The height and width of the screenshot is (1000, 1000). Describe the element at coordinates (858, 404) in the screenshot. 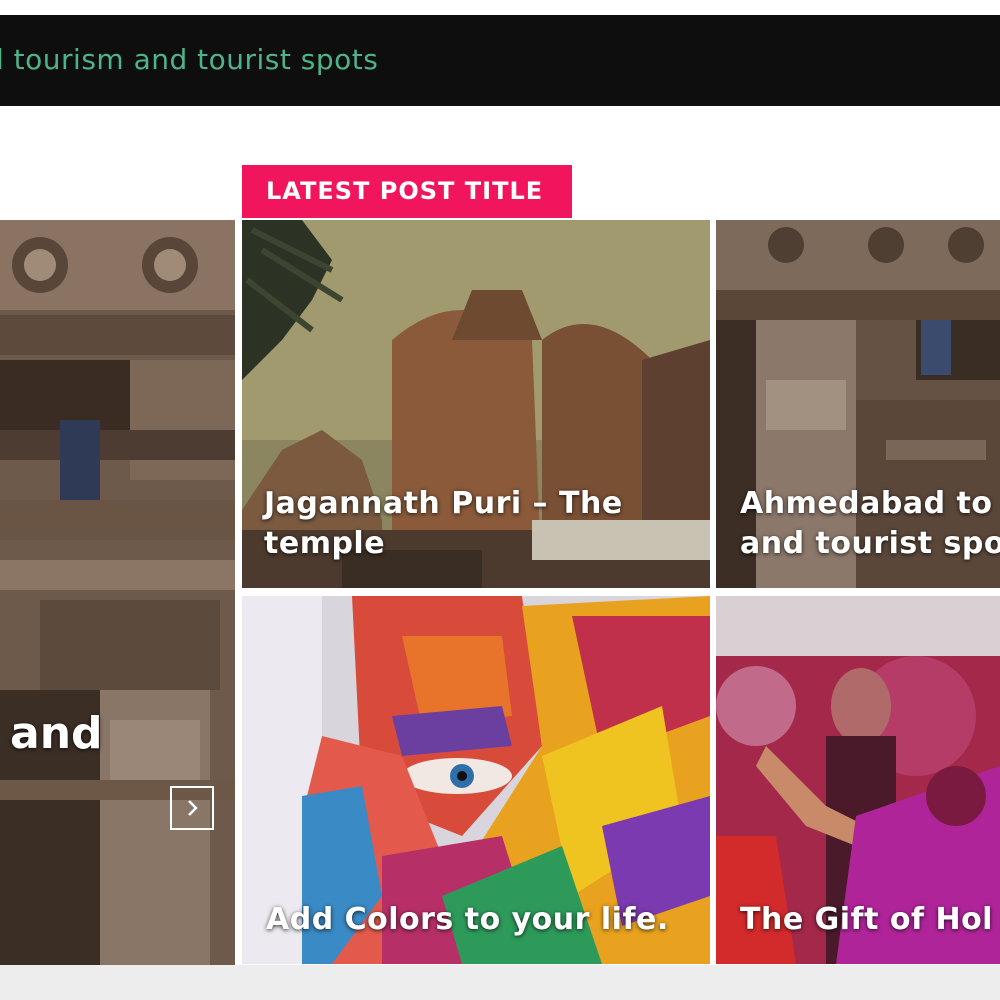

I see `post-card-ahmedabad: Ahmedabad to and tourist spo` at that location.